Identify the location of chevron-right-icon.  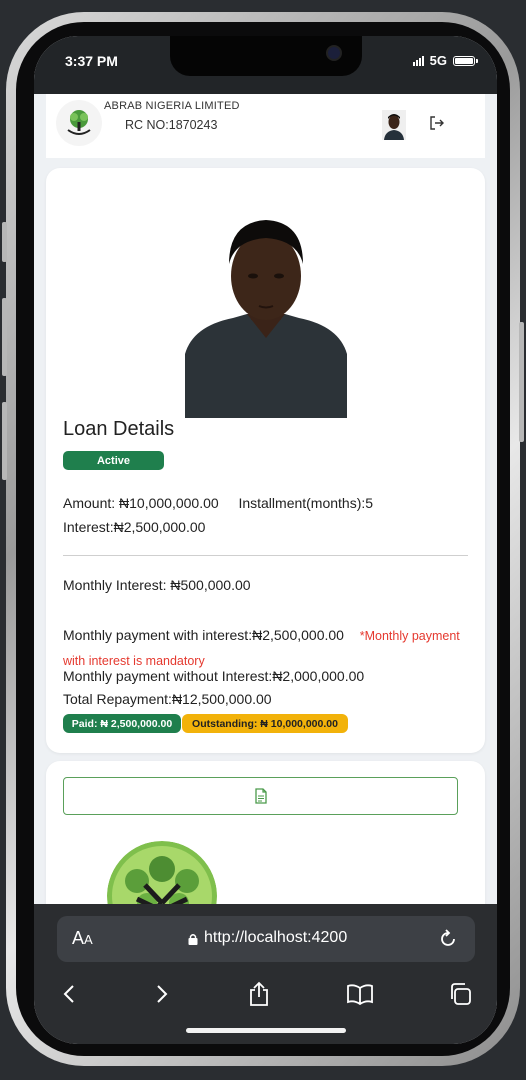
(162, 994).